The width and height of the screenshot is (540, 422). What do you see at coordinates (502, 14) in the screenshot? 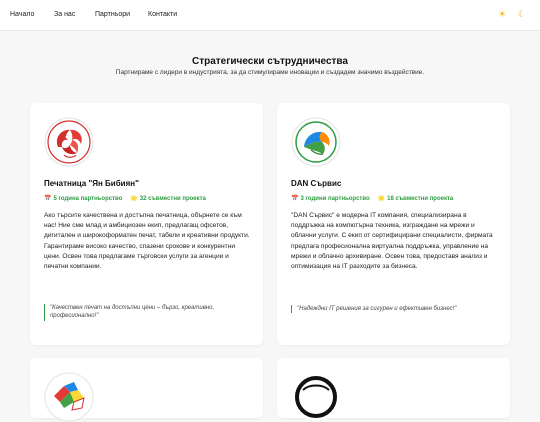
I see `sun-icon: ☀` at bounding box center [502, 14].